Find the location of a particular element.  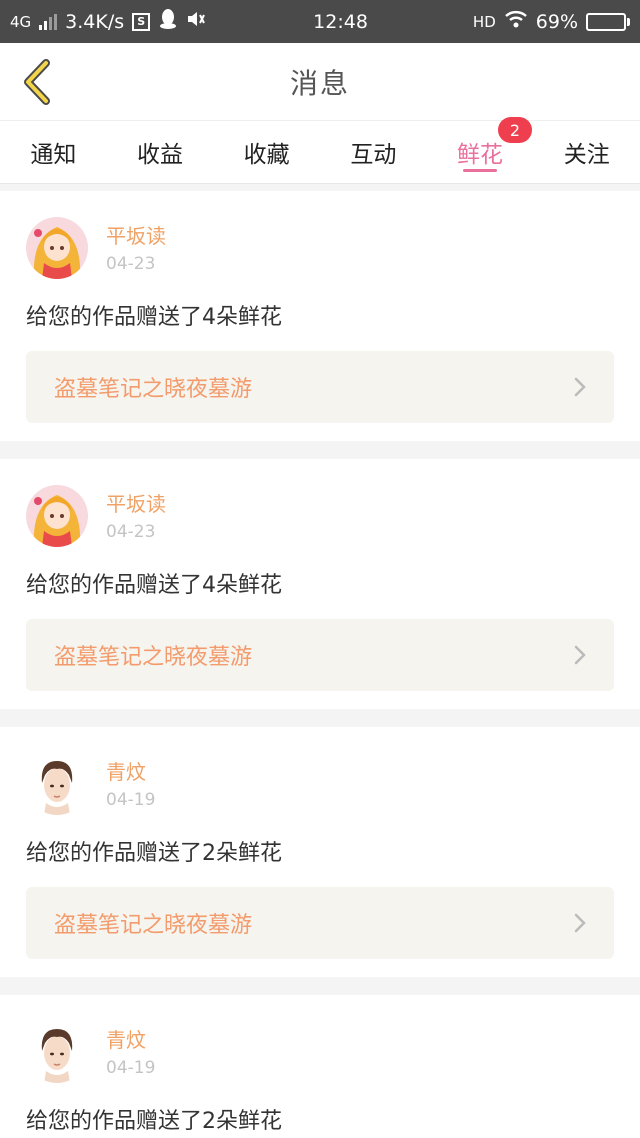

page-title: 消息 is located at coordinates (319, 83).